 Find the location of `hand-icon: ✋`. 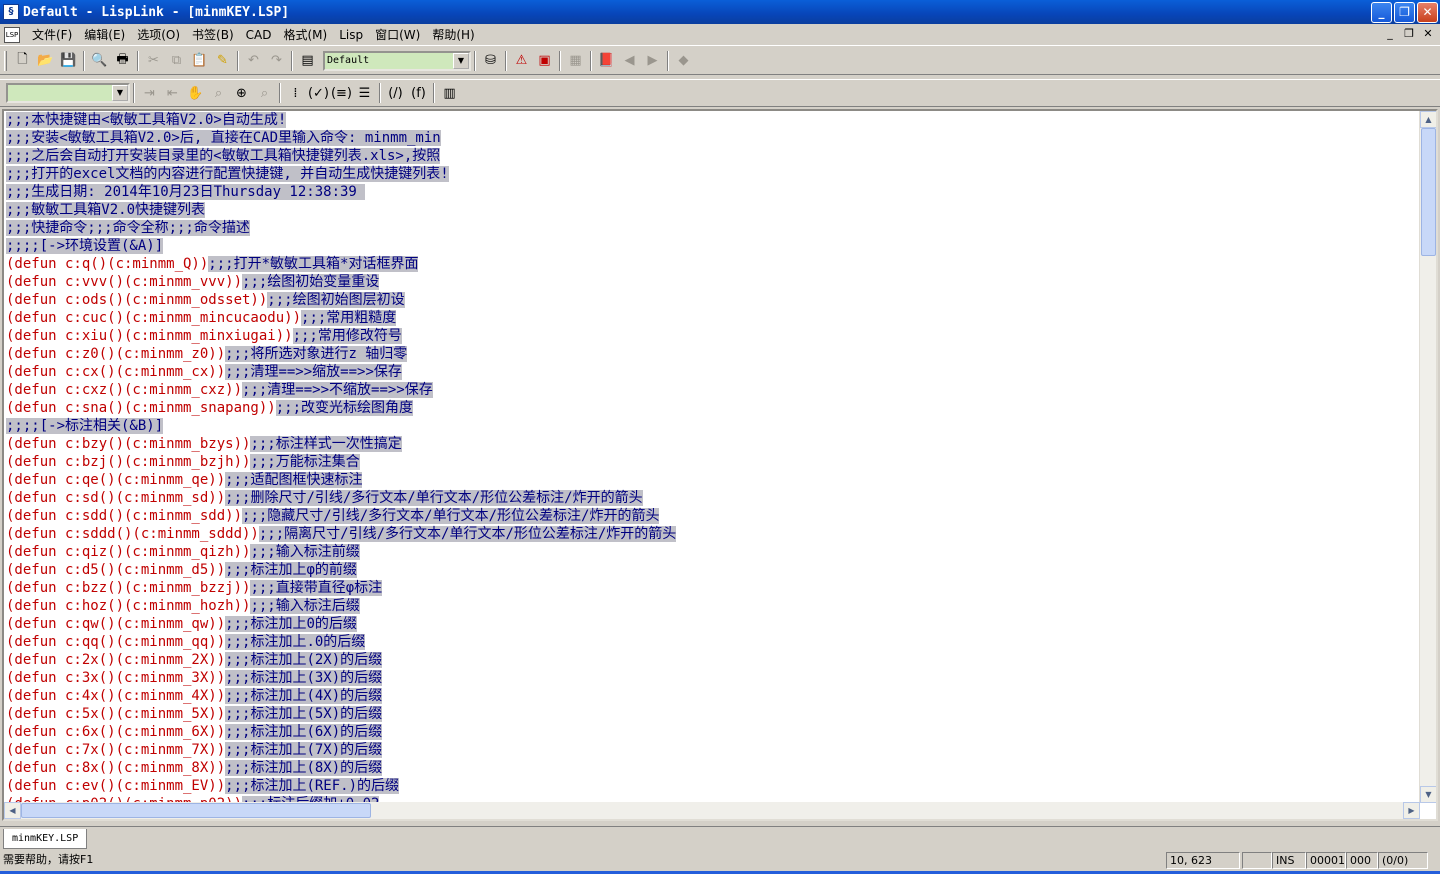

hand-icon: ✋ is located at coordinates (195, 93).